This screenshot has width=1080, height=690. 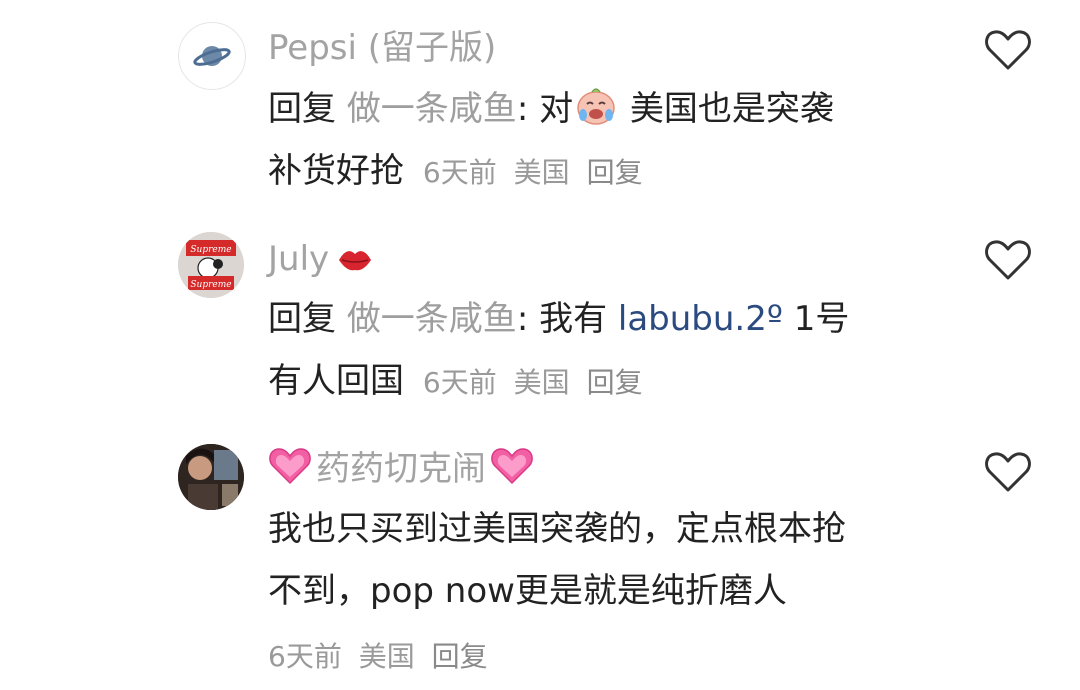 I want to click on comment-text-line: 不到，pop now更是就是纯折磨人, so click(x=527, y=591).